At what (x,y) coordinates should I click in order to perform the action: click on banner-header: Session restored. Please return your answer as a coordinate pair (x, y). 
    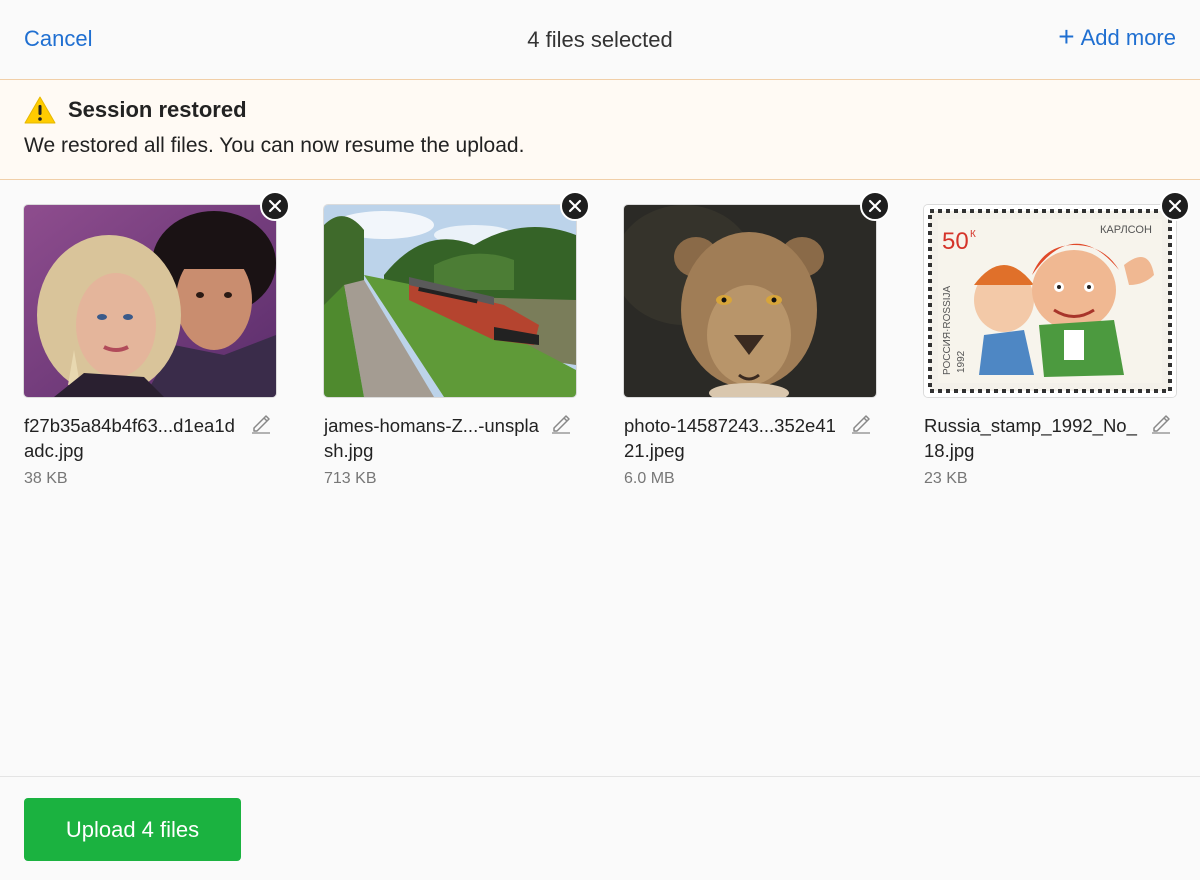
    Looking at the image, I should click on (135, 110).